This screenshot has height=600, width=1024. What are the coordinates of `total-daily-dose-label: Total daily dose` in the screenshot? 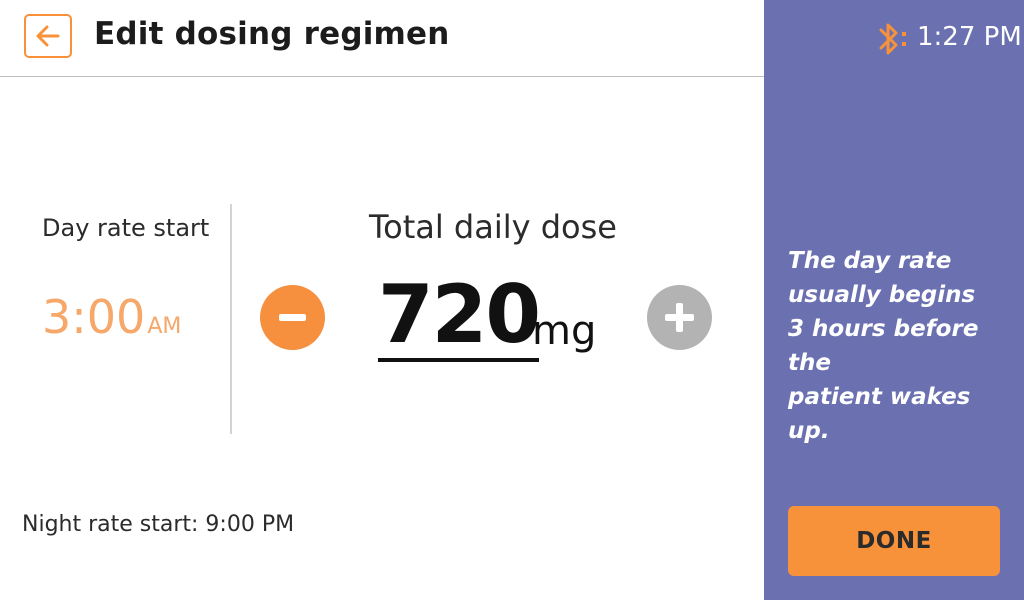 It's located at (493, 227).